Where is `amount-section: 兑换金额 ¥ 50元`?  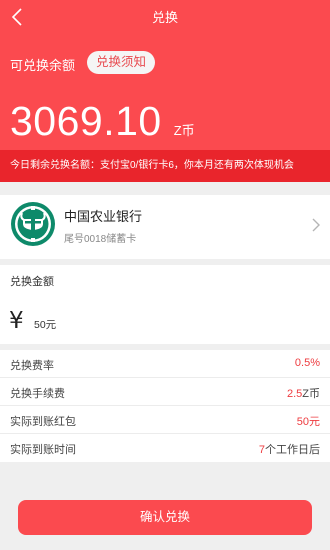 amount-section: 兑换金额 ¥ 50元 is located at coordinates (165, 304).